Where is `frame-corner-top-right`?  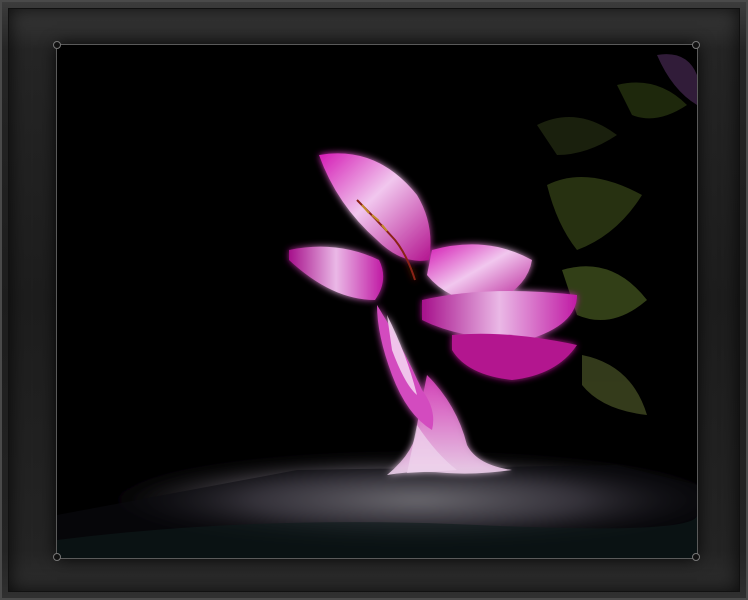
frame-corner-top-right is located at coordinates (696, 45).